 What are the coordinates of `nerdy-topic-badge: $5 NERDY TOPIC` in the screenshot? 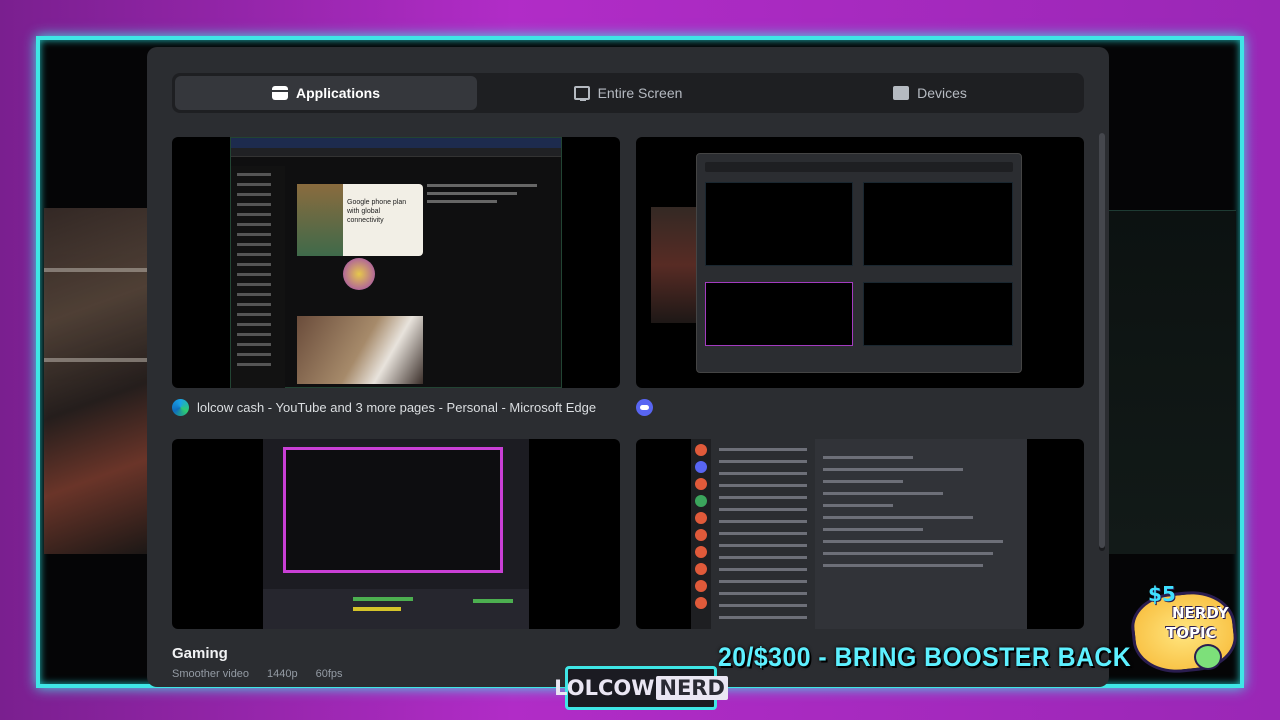 It's located at (1184, 632).